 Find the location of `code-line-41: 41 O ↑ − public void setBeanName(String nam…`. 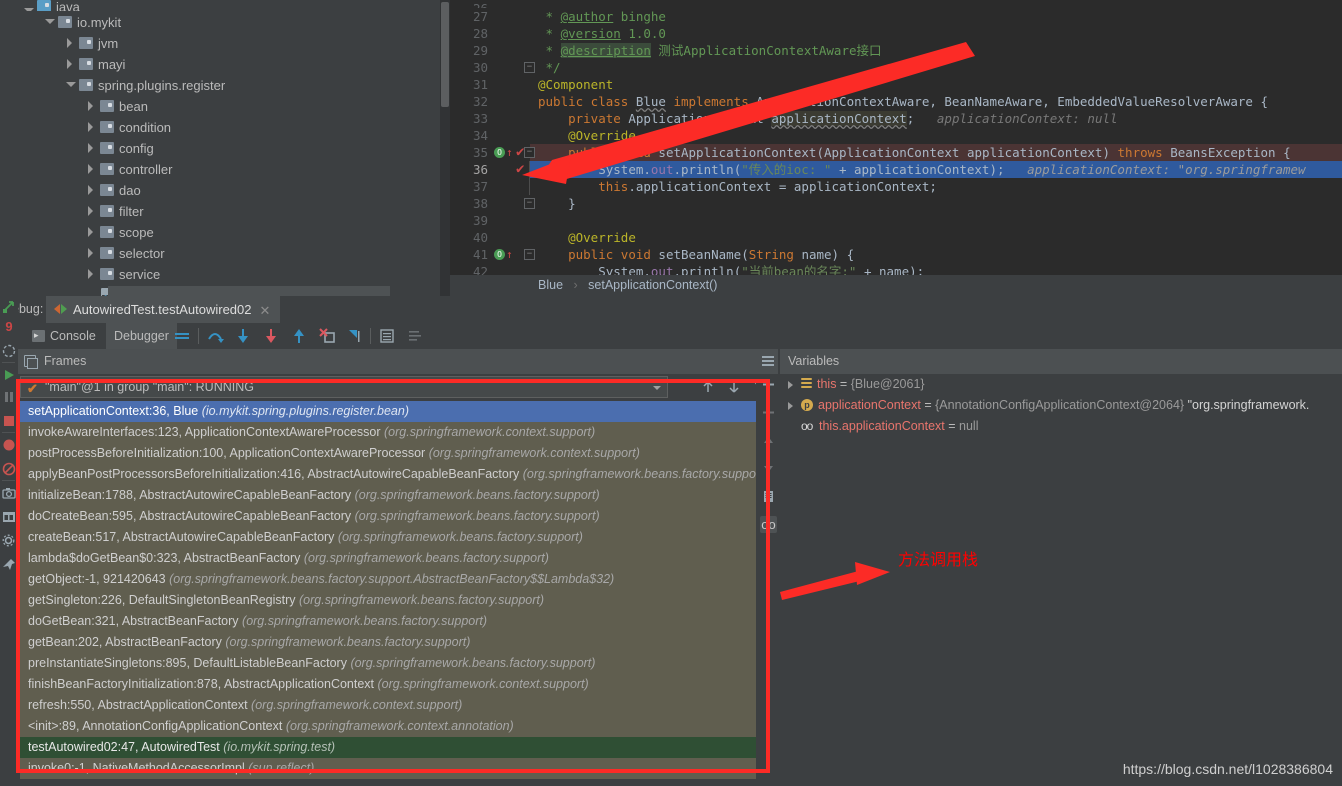

code-line-41: 41 O ↑ − public void setBeanName(String nam… is located at coordinates (896, 254).